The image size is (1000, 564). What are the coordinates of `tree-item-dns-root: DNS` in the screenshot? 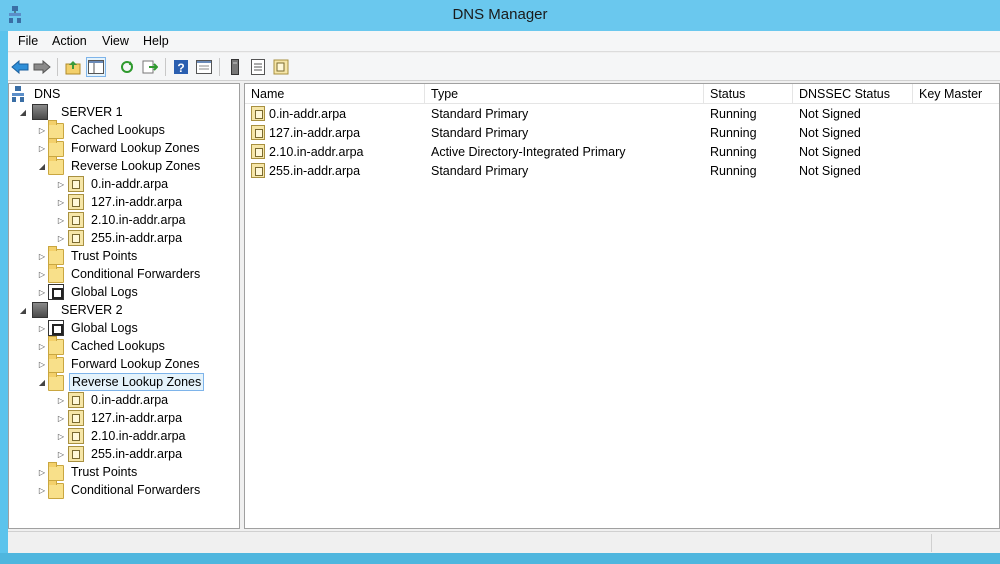 It's located at (36, 94).